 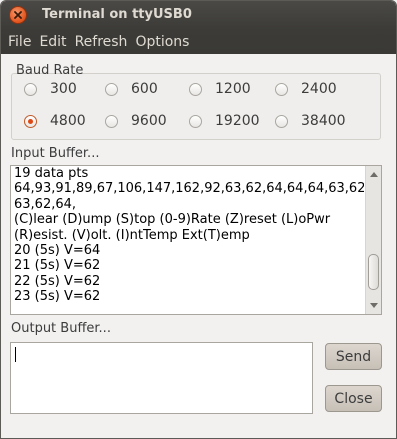 I want to click on scrollbar-thumb, so click(x=373, y=272).